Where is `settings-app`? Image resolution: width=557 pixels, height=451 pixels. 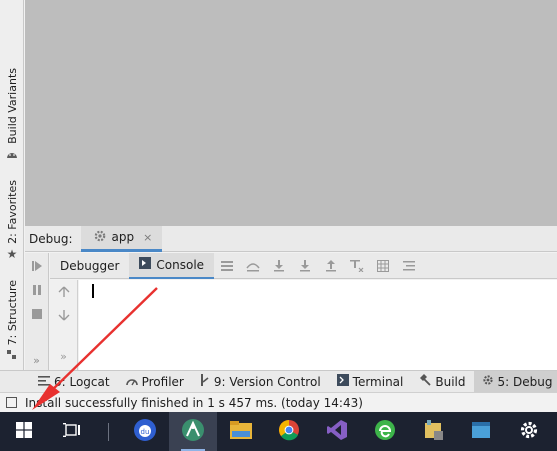
settings-app is located at coordinates (529, 431).